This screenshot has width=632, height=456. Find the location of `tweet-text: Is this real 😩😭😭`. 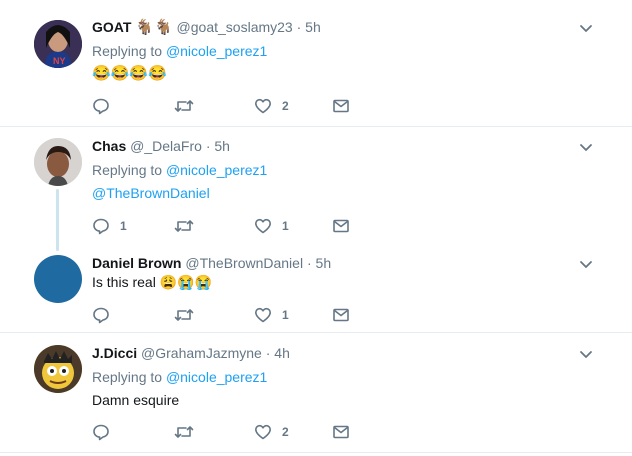

tweet-text: Is this real 😩😭😭 is located at coordinates (152, 282).